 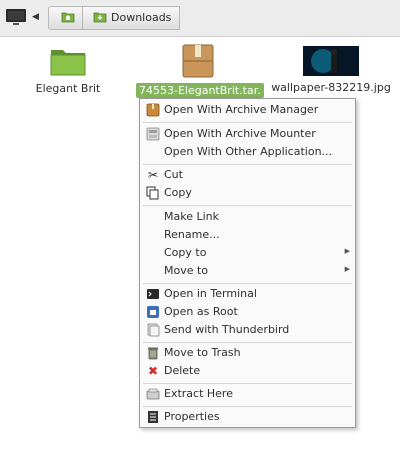 What do you see at coordinates (247, 134) in the screenshot?
I see `menu-open-archive-mounter: Open With Archive Mounter` at bounding box center [247, 134].